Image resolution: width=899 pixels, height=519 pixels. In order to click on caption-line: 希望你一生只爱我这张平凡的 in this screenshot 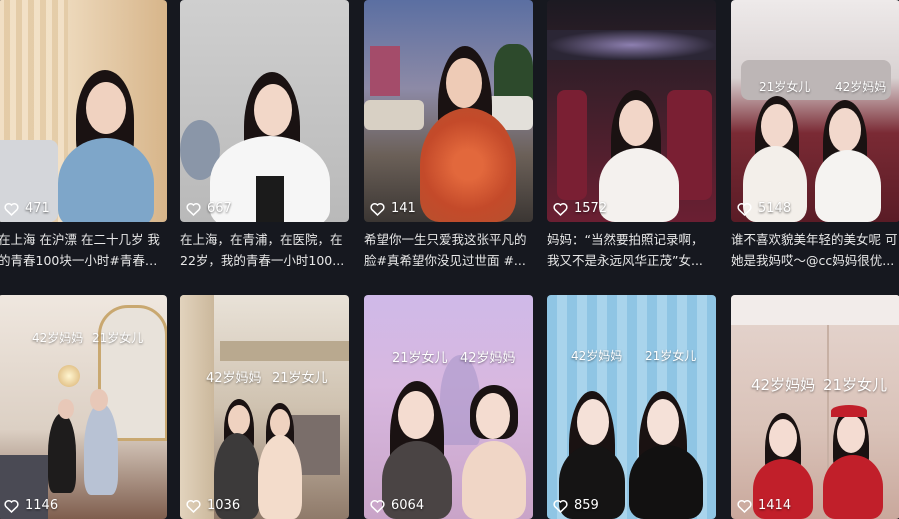, I will do `click(445, 239)`.